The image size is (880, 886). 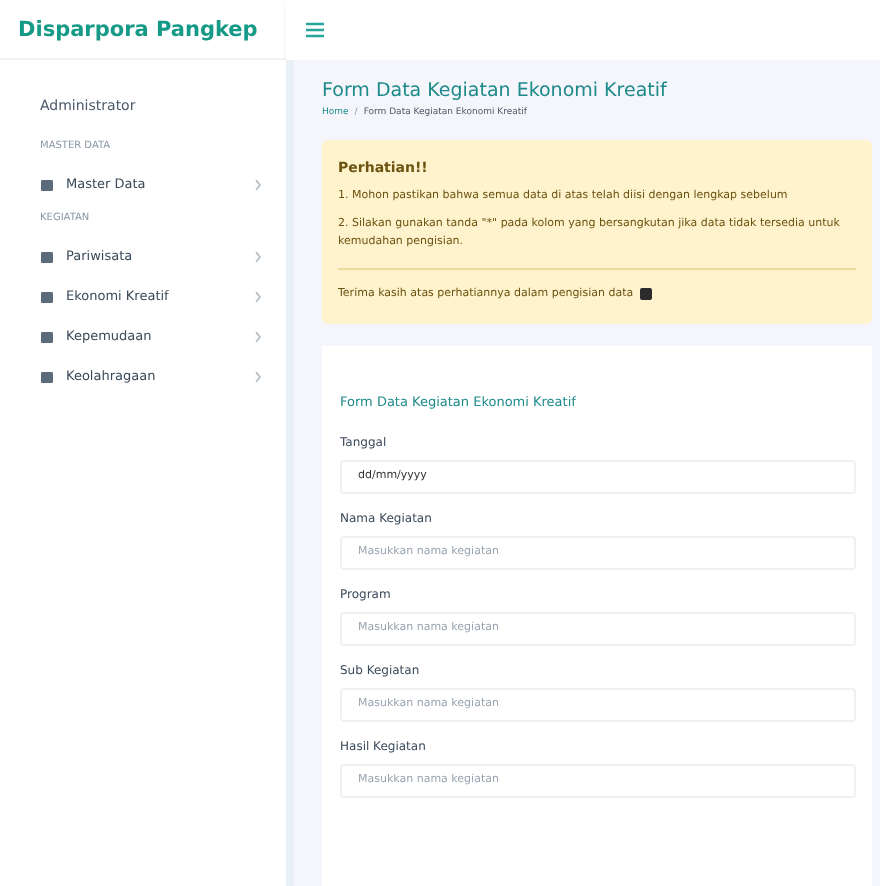 What do you see at coordinates (645, 293) in the screenshot?
I see `square-icon` at bounding box center [645, 293].